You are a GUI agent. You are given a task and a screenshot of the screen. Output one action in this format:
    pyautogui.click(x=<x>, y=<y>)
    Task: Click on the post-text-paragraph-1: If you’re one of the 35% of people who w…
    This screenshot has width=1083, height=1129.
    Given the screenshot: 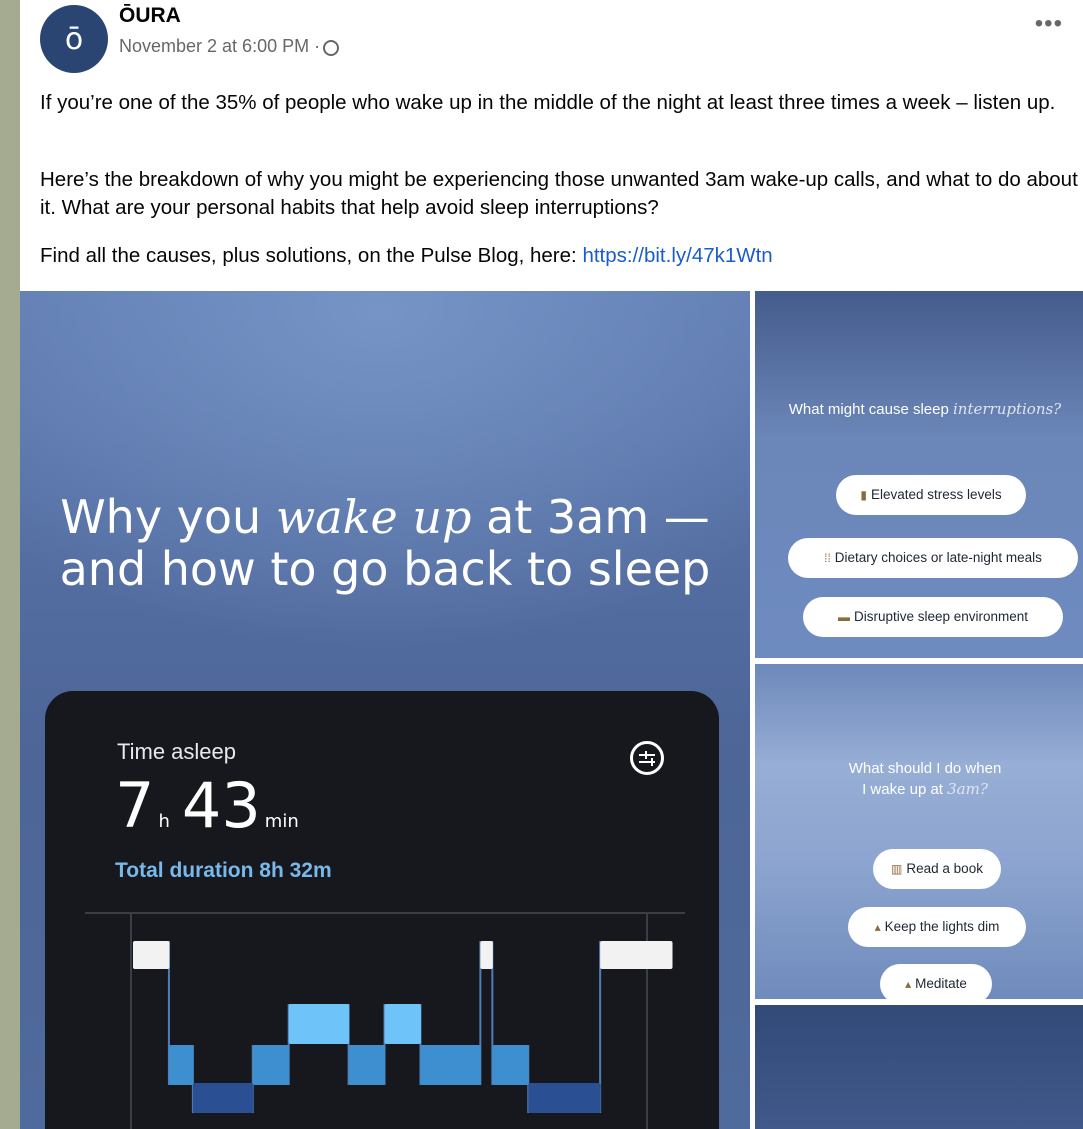 What is the action you would take?
    pyautogui.click(x=548, y=102)
    